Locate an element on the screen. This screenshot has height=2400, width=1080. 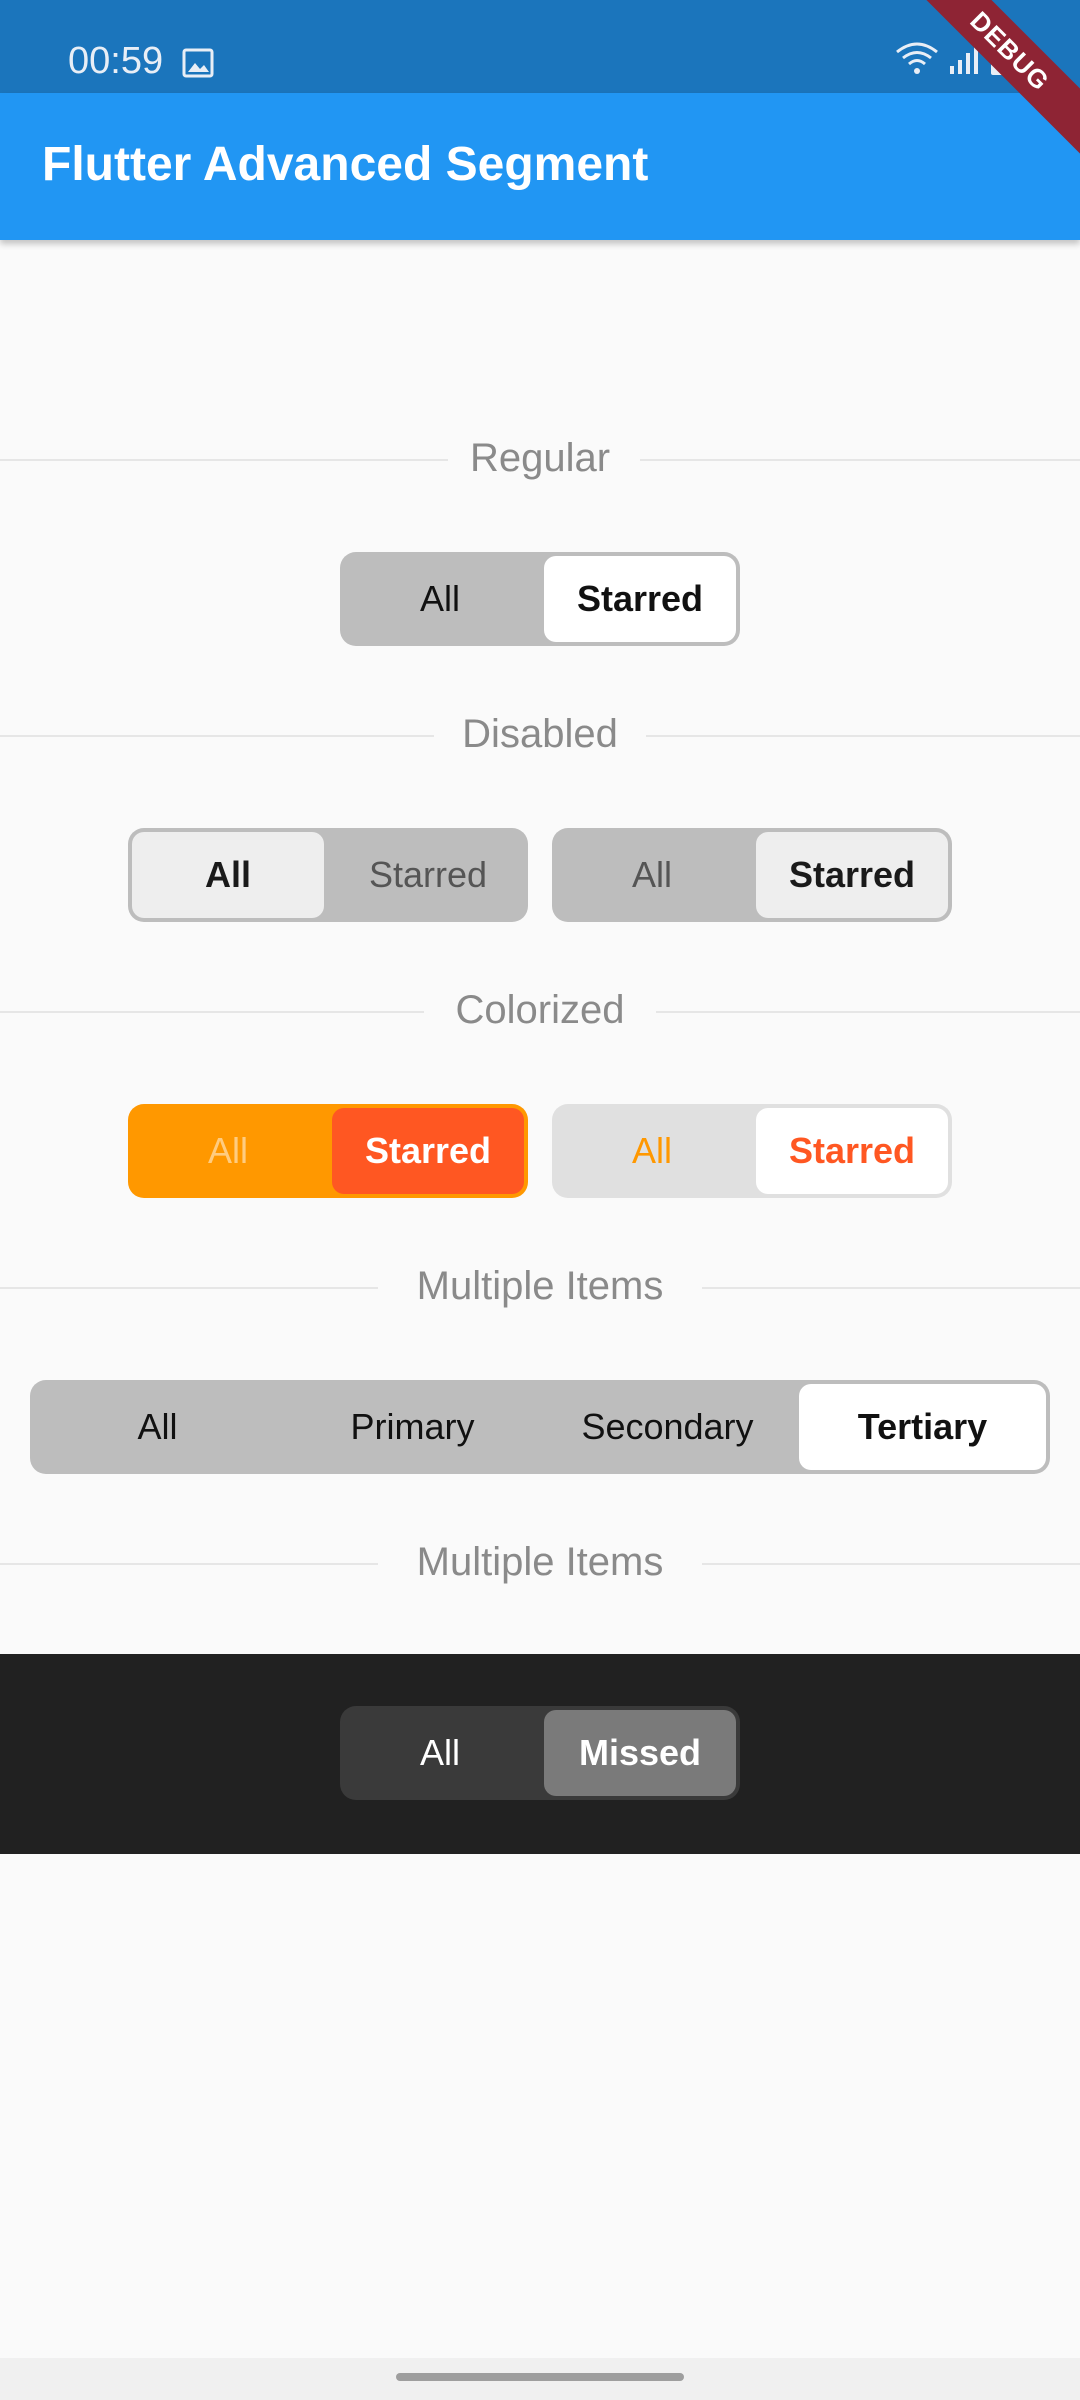
dark-section: All Missed is located at coordinates (540, 1754).